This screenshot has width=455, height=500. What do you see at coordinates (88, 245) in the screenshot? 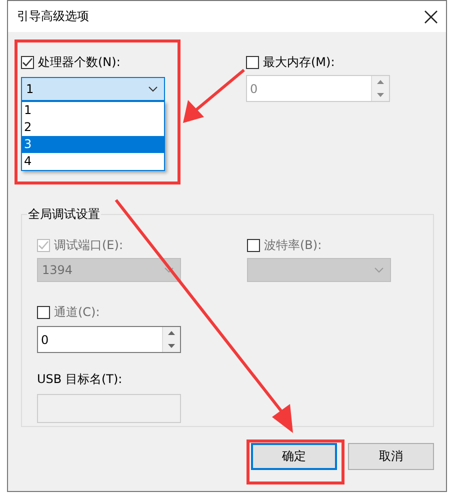
I see `checkbox-label: 调试端口(E):` at bounding box center [88, 245].